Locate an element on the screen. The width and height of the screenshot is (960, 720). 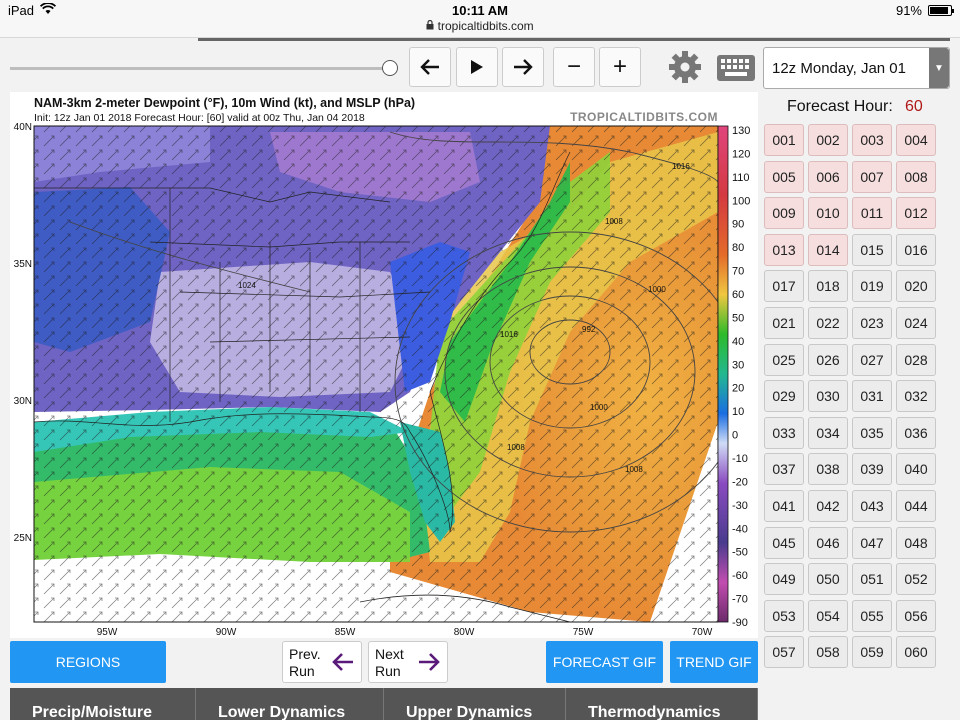
forecast-hour-button: 006 is located at coordinates (828, 176).